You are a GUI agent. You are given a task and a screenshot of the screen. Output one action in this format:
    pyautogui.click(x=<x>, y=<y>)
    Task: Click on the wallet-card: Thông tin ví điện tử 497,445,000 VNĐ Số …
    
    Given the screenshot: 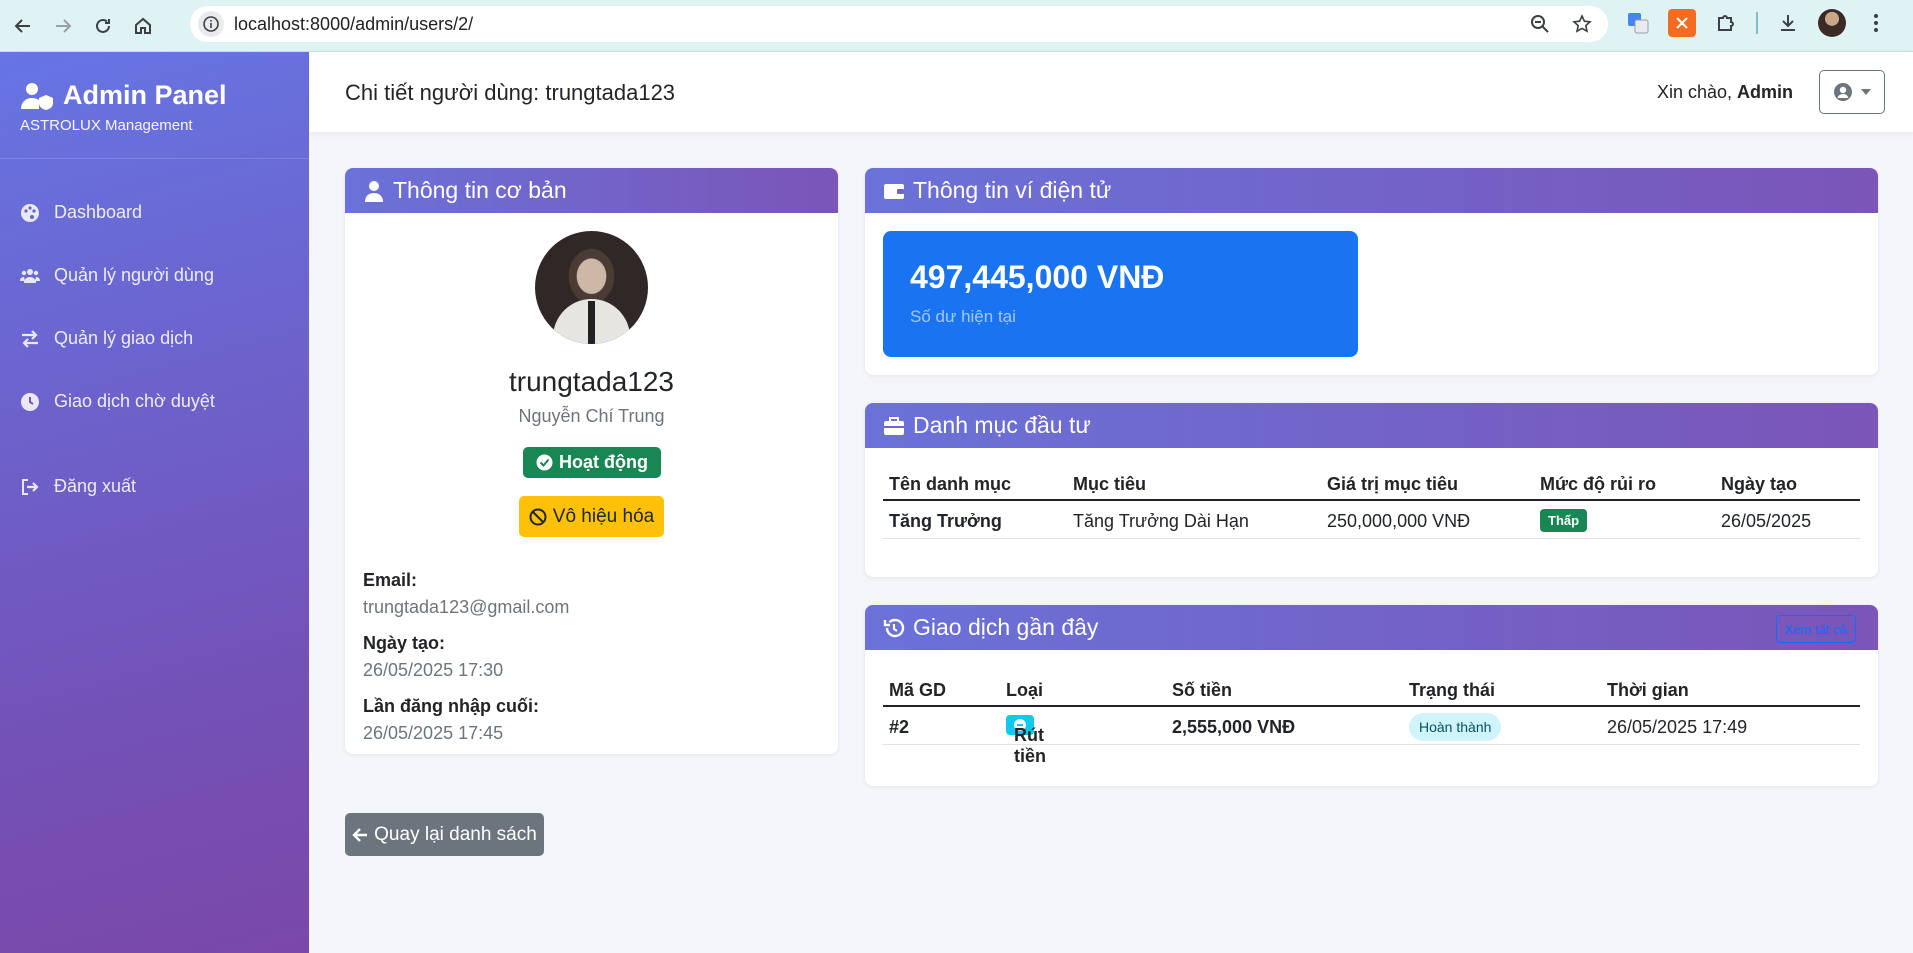 What is the action you would take?
    pyautogui.click(x=1371, y=271)
    